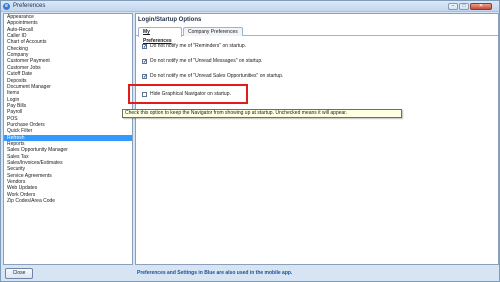 The height and width of the screenshot is (282, 500). What do you see at coordinates (170, 20) in the screenshot?
I see `panel-title: Login/Startup Options` at bounding box center [170, 20].